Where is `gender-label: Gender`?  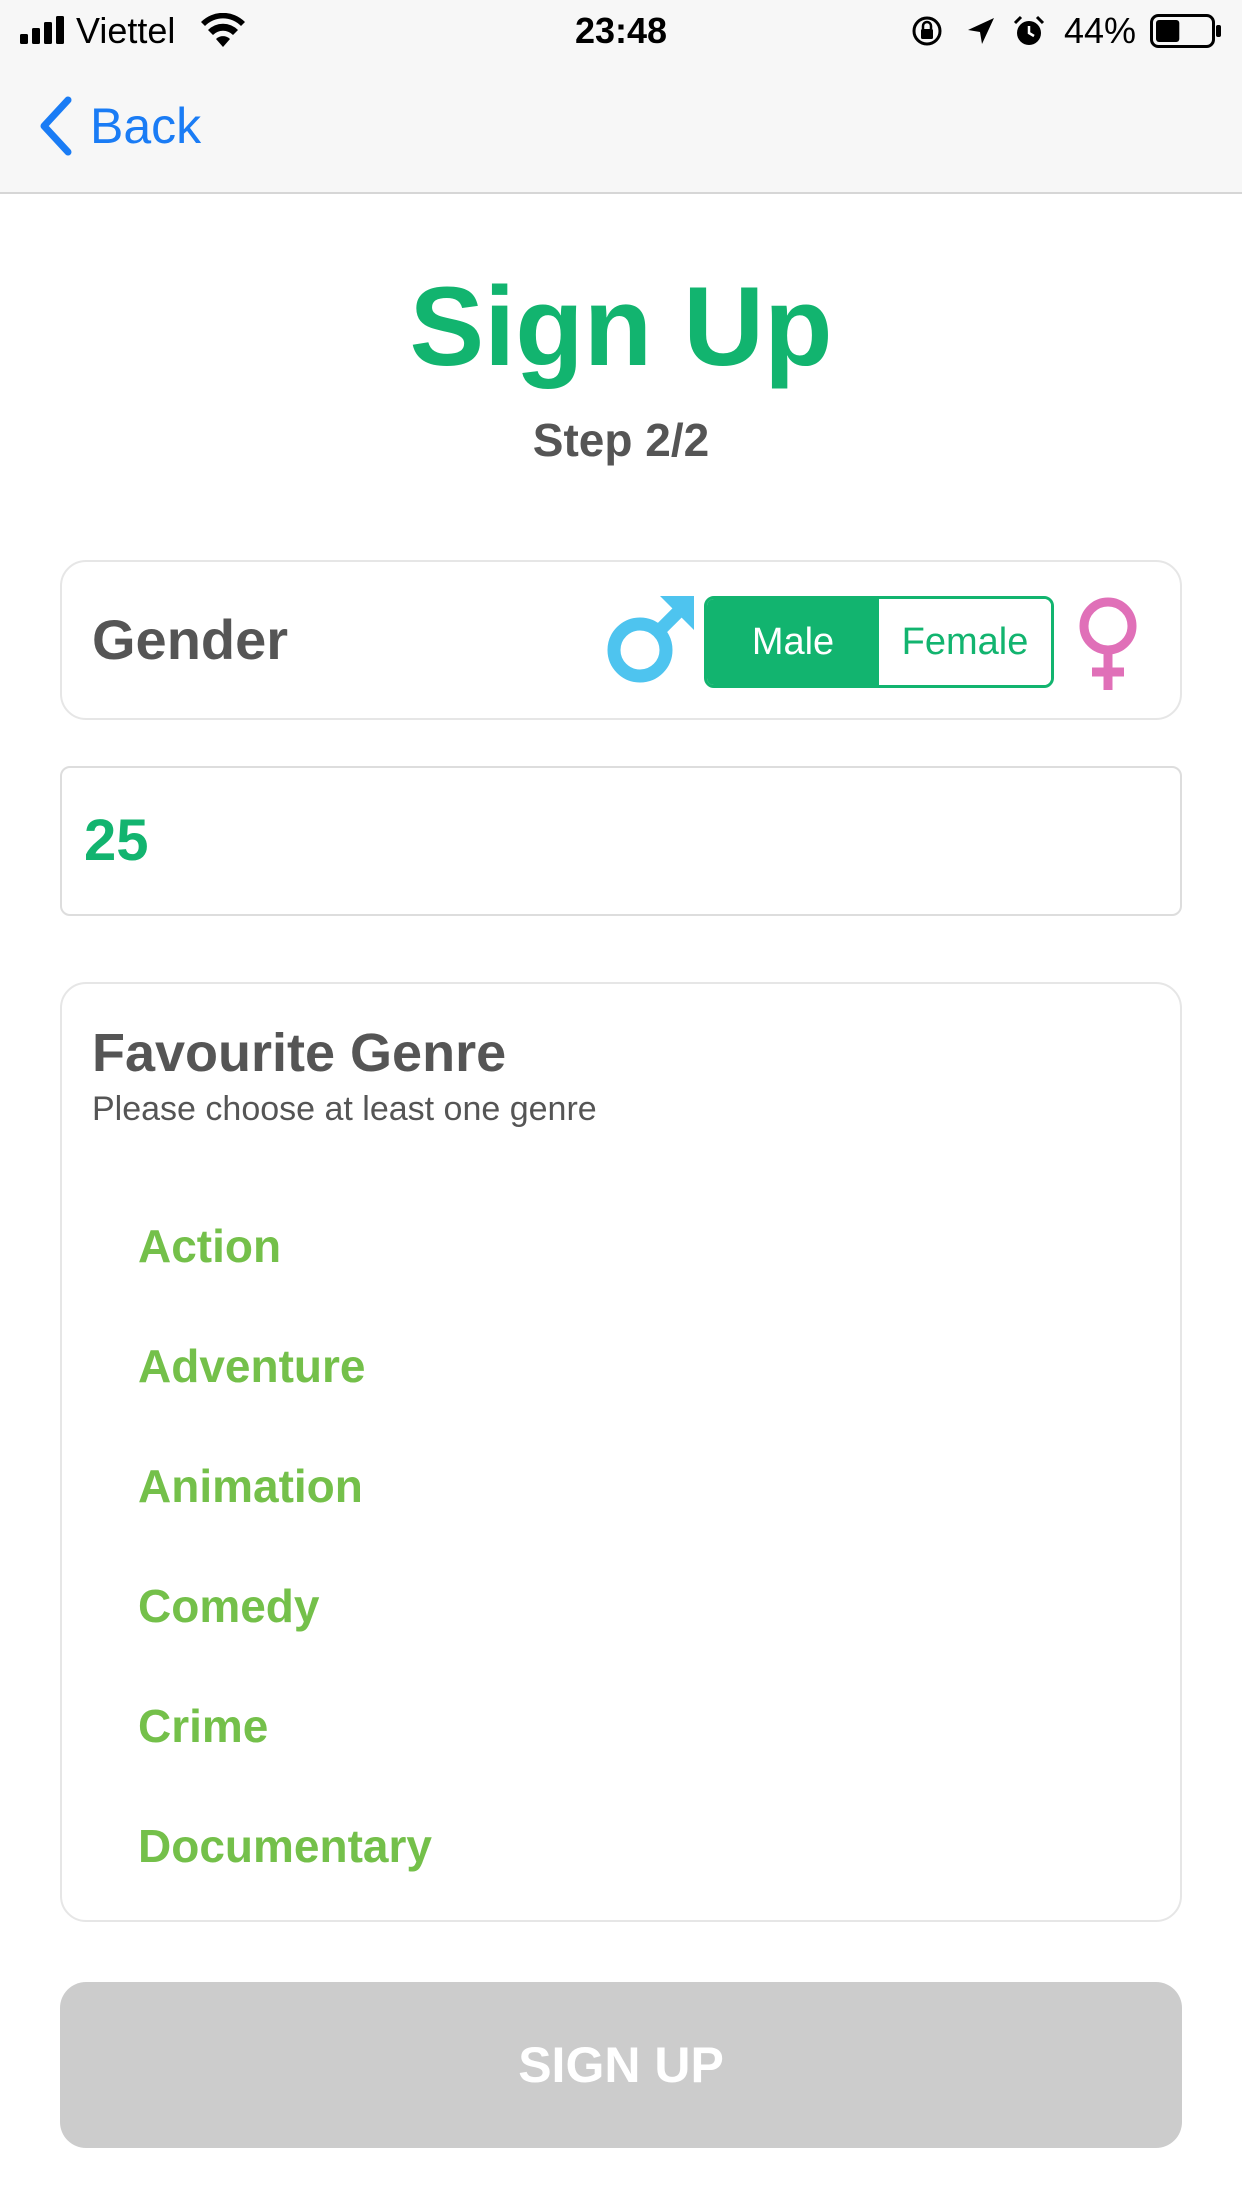
gender-label: Gender is located at coordinates (190, 639).